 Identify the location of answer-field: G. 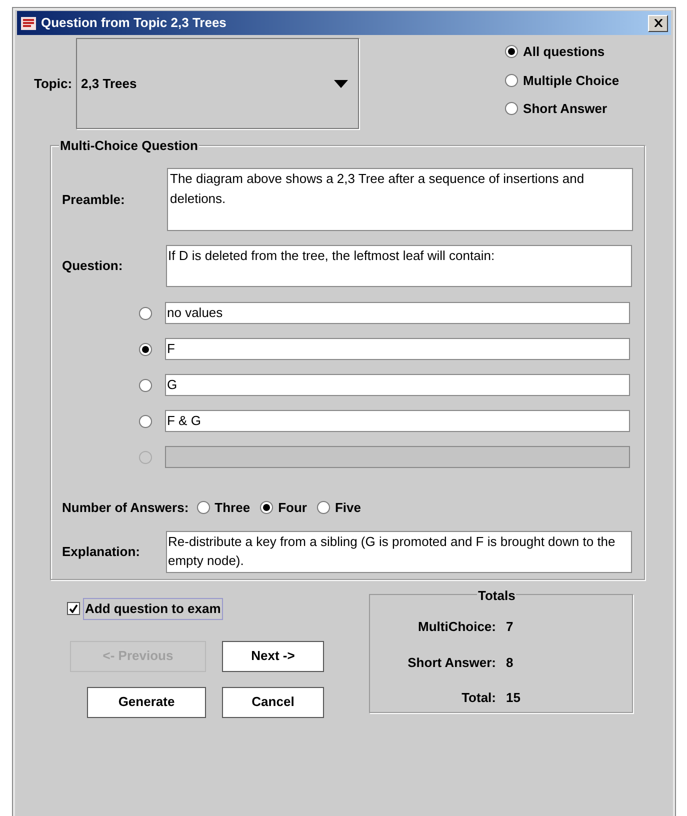
(397, 385).